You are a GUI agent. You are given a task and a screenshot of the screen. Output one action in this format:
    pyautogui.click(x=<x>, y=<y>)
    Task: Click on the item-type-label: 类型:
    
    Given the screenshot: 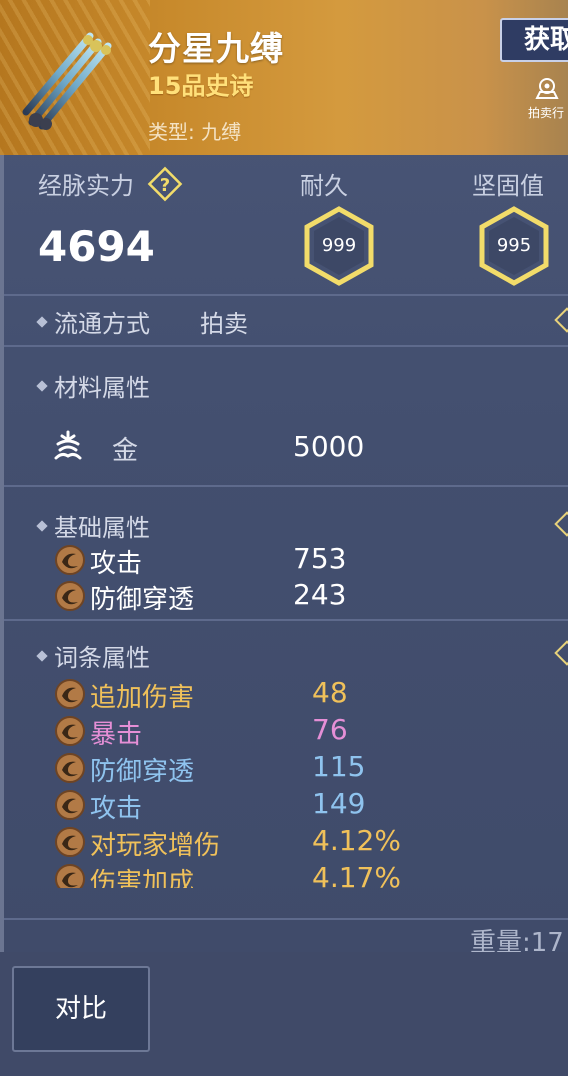 What is the action you would take?
    pyautogui.click(x=171, y=132)
    